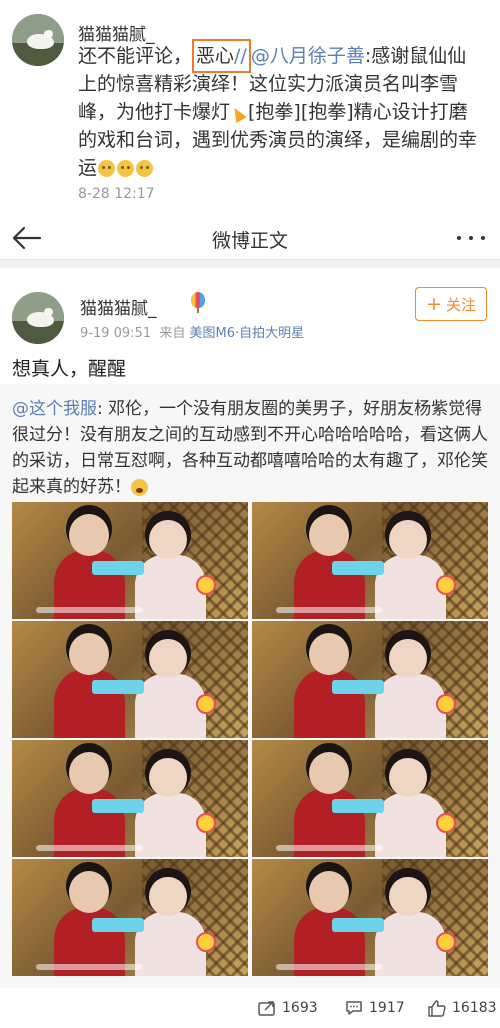 This screenshot has width=500, height=1028. I want to click on thumbs-up-icon, so click(437, 1008).